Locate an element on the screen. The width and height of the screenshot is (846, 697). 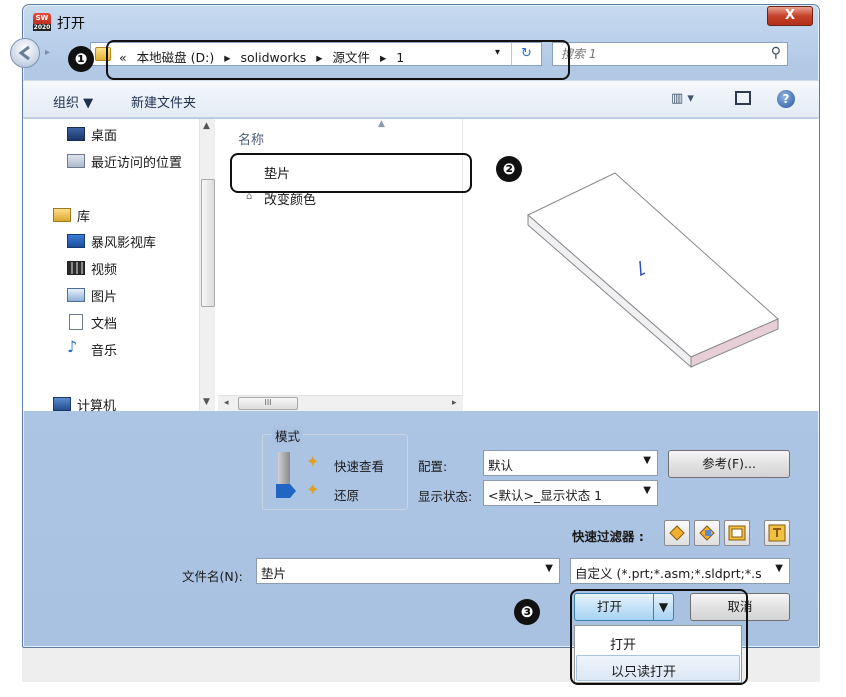
navigation-scrollbar: ▲ ▼ is located at coordinates (207, 265).